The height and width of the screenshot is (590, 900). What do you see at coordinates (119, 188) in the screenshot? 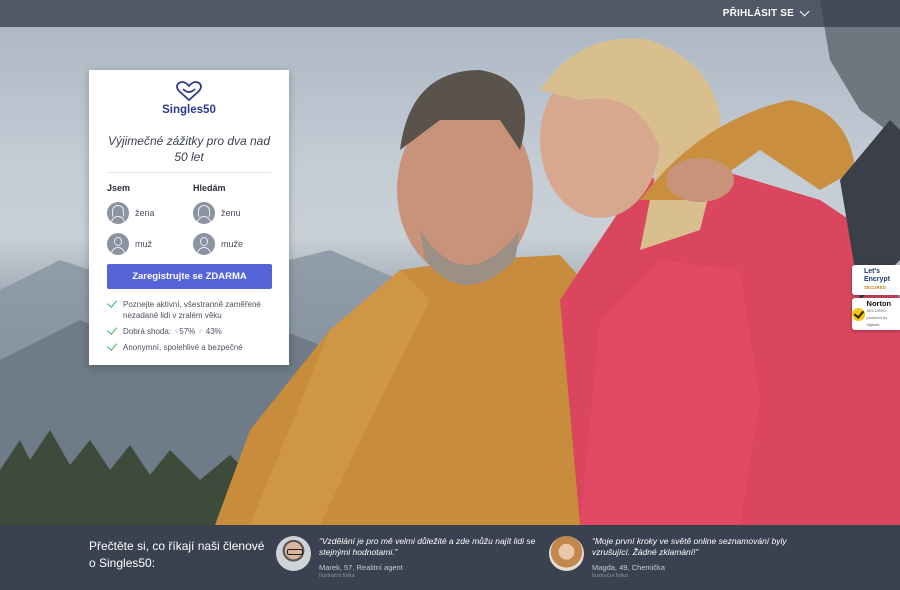
I see `gender-group-title: Jsem` at bounding box center [119, 188].